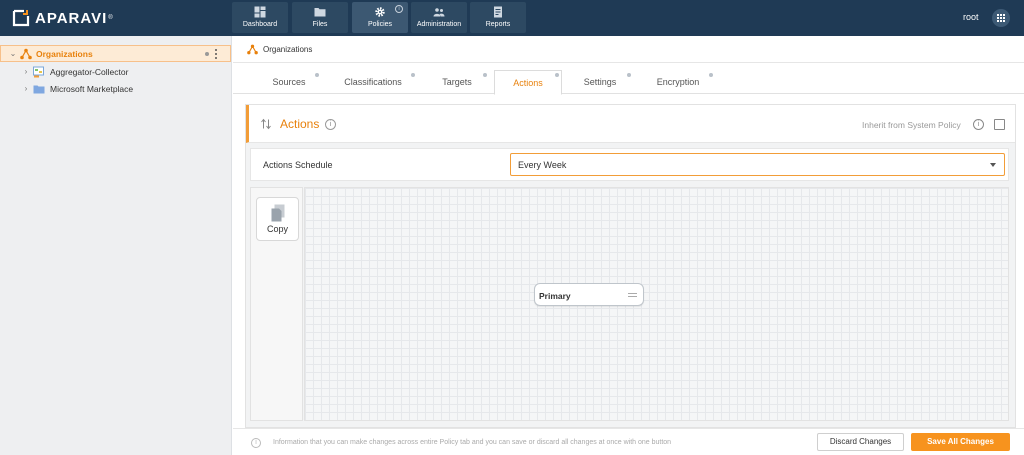 Image resolution: width=1024 pixels, height=455 pixels. I want to click on tree-item-microsoft-marketplace: › Microsoft Marketplace, so click(115, 88).